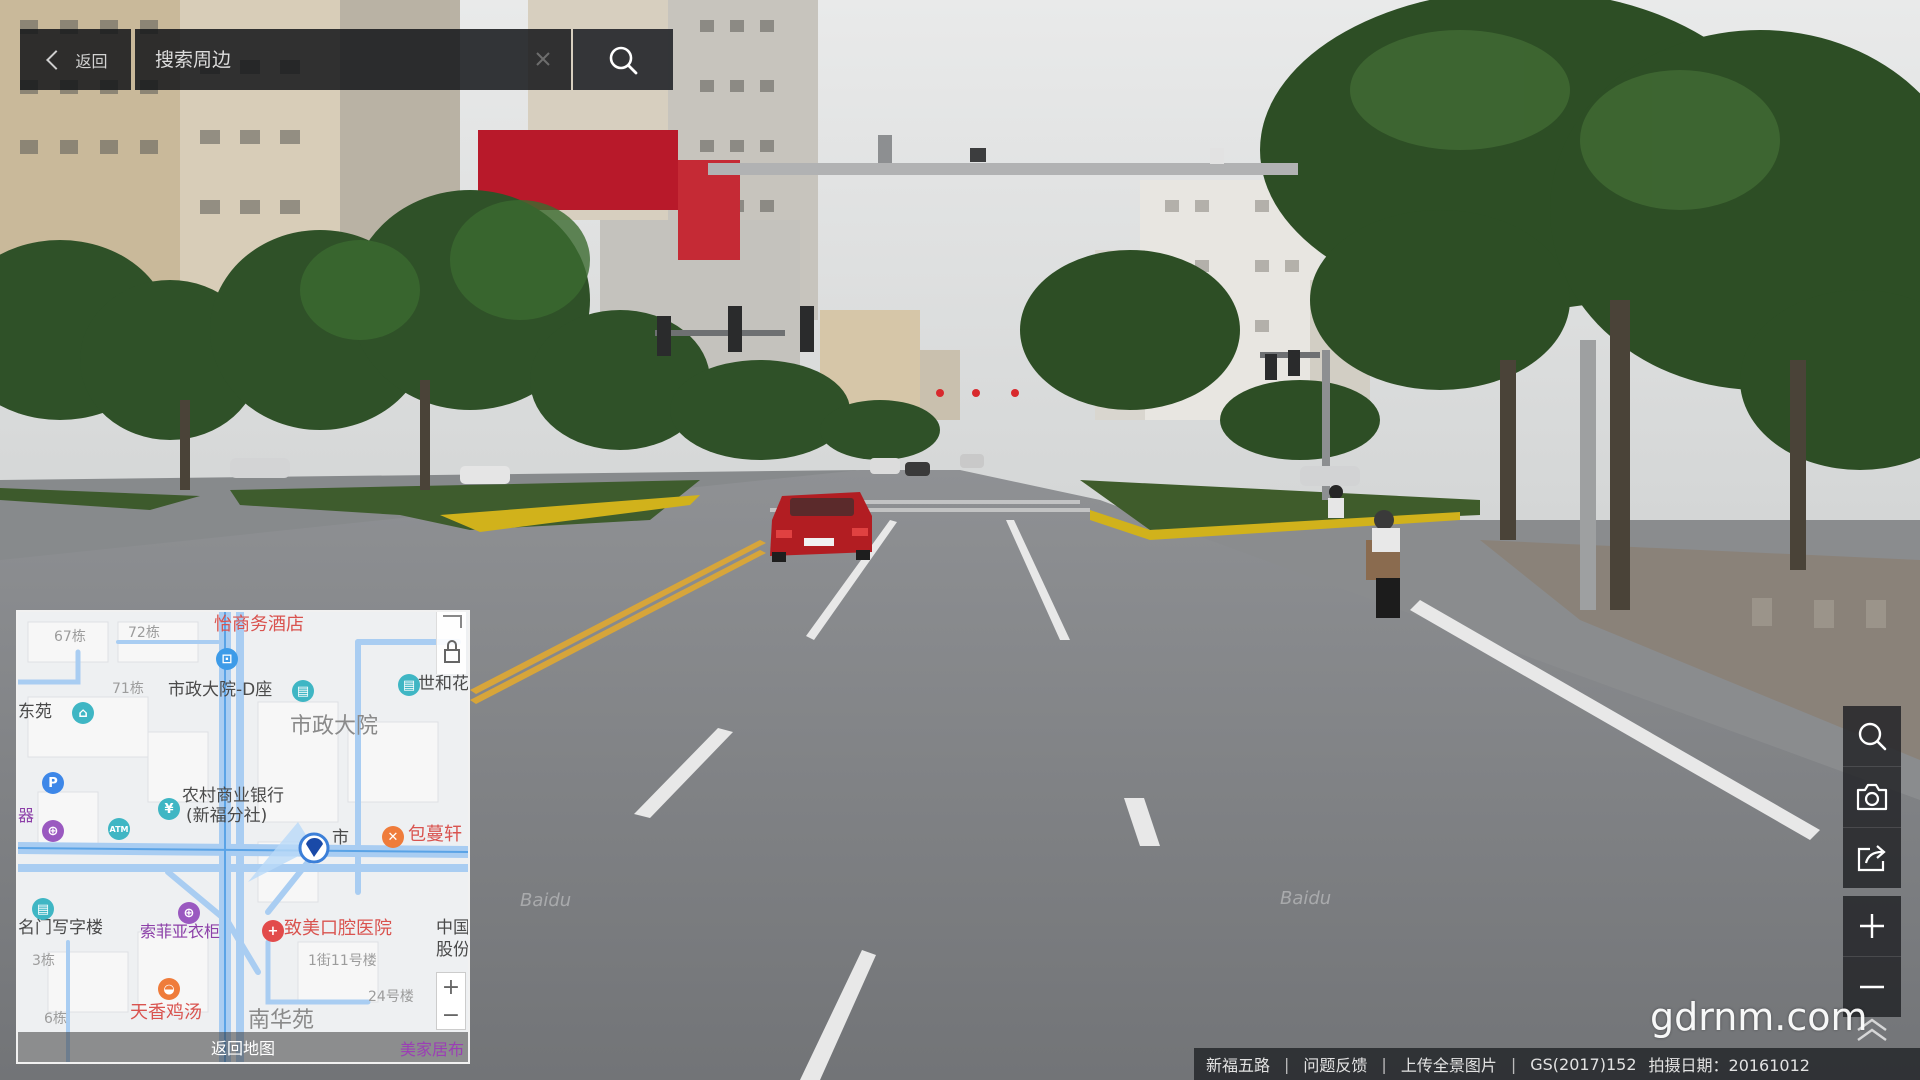  I want to click on top-search-bar: 返回, so click(346, 59).